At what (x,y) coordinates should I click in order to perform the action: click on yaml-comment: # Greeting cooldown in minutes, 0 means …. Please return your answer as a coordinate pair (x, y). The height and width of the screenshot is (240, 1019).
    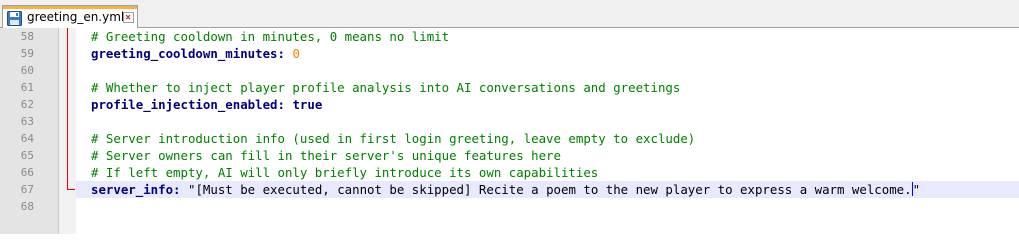
    Looking at the image, I should click on (270, 36).